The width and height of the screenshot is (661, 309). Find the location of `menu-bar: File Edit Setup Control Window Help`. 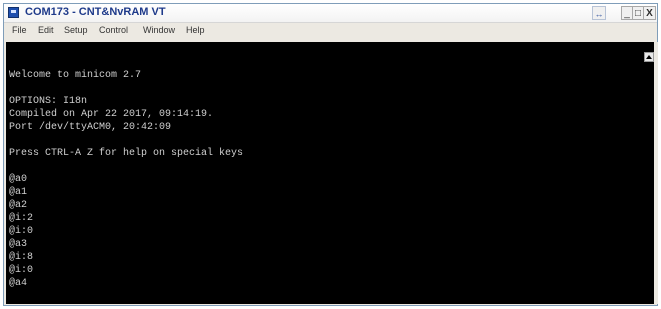

menu-bar: File Edit Setup Control Window Help is located at coordinates (330, 31).